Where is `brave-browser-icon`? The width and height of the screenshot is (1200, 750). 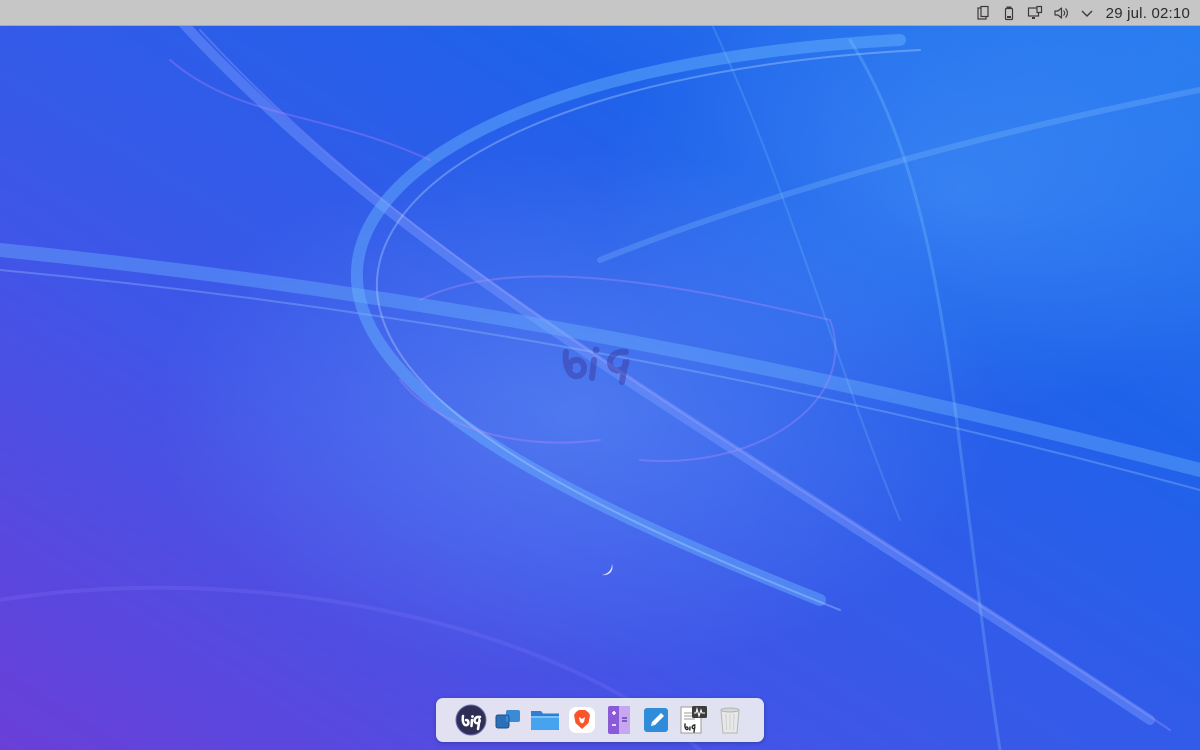
brave-browser-icon is located at coordinates (582, 720).